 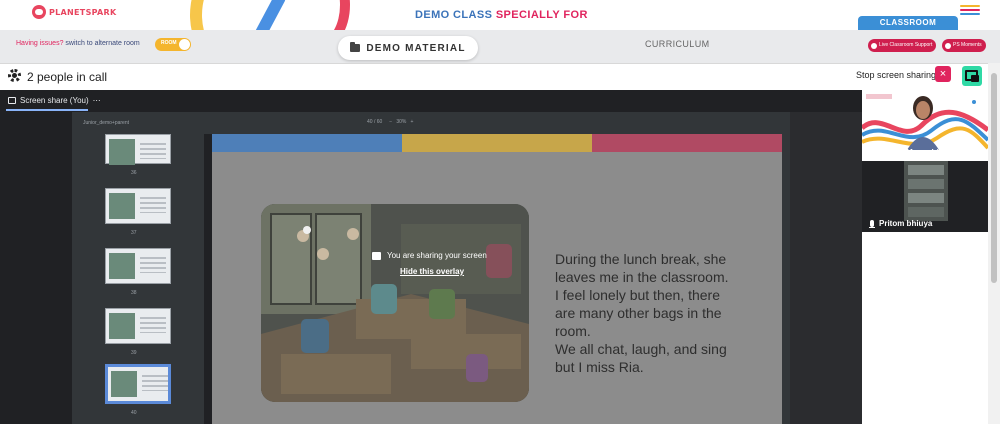 What do you see at coordinates (47, 110) in the screenshot?
I see `active-tab-indicator` at bounding box center [47, 110].